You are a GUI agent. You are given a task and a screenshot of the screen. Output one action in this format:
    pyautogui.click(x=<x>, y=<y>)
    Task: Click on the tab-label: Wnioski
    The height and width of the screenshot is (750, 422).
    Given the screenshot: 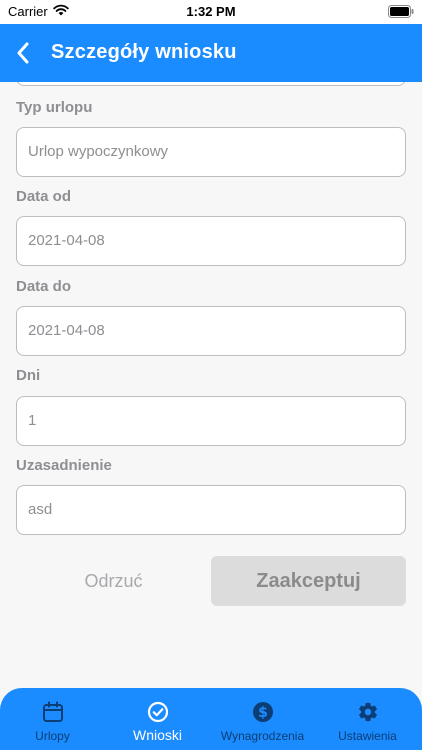 What is the action you would take?
    pyautogui.click(x=157, y=735)
    